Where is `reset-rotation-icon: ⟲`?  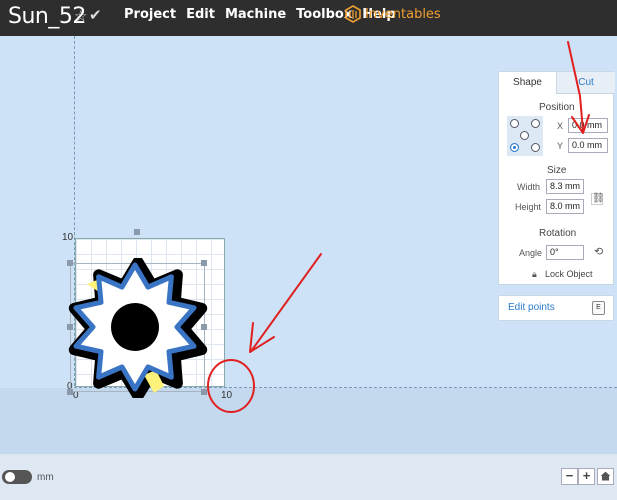
reset-rotation-icon: ⟲ is located at coordinates (598, 251).